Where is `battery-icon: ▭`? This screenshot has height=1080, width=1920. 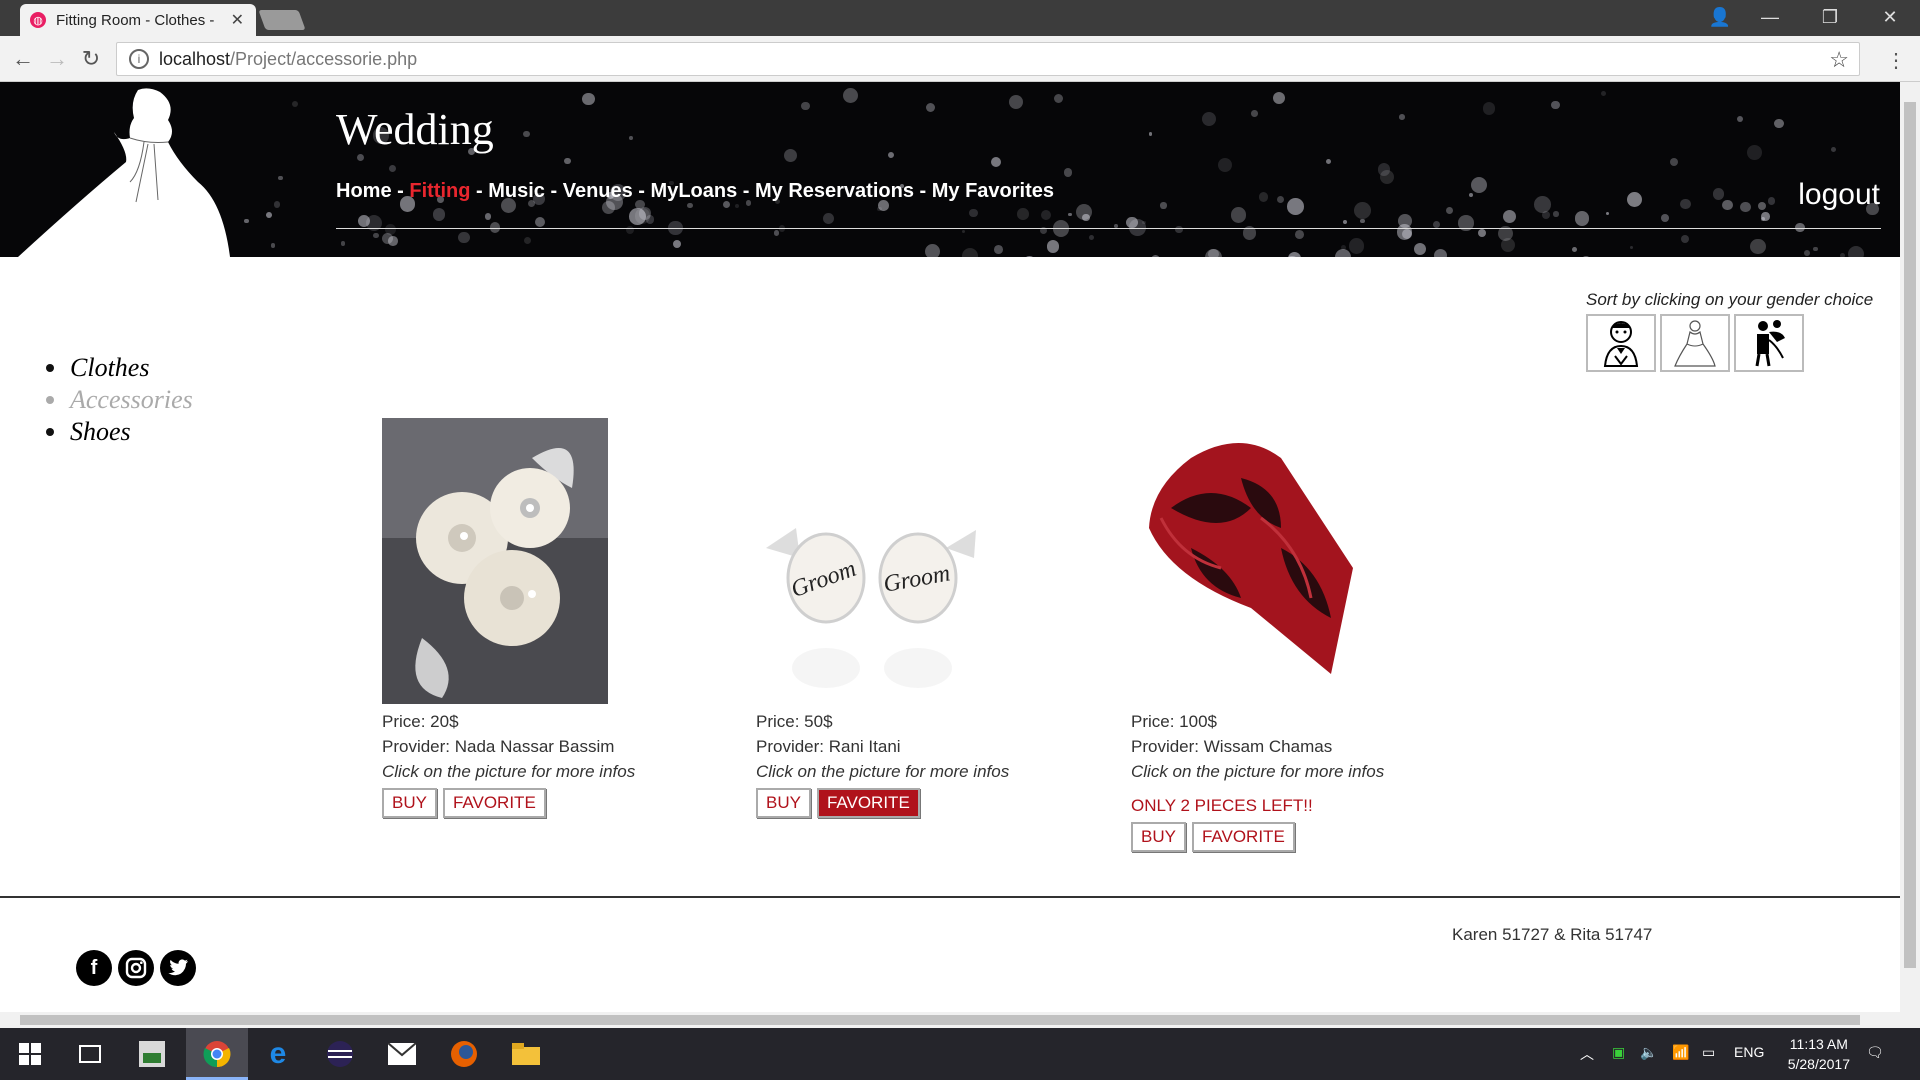 battery-icon: ▭ is located at coordinates (1708, 1052).